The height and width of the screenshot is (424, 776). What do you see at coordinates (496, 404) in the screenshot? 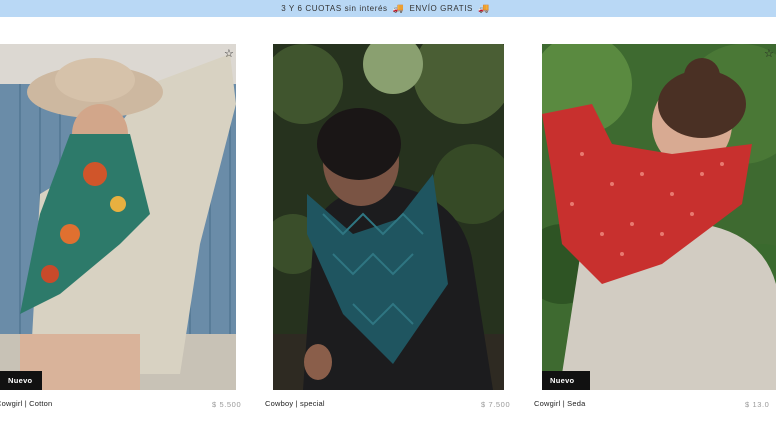
I see `product-price: $ 7.500` at bounding box center [496, 404].